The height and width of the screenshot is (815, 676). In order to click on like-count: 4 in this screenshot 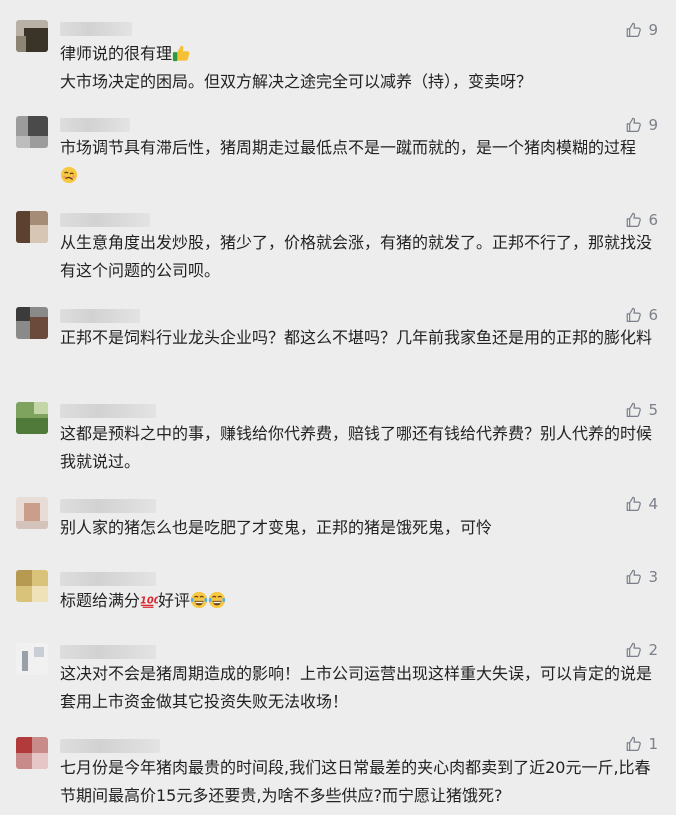, I will do `click(653, 504)`.